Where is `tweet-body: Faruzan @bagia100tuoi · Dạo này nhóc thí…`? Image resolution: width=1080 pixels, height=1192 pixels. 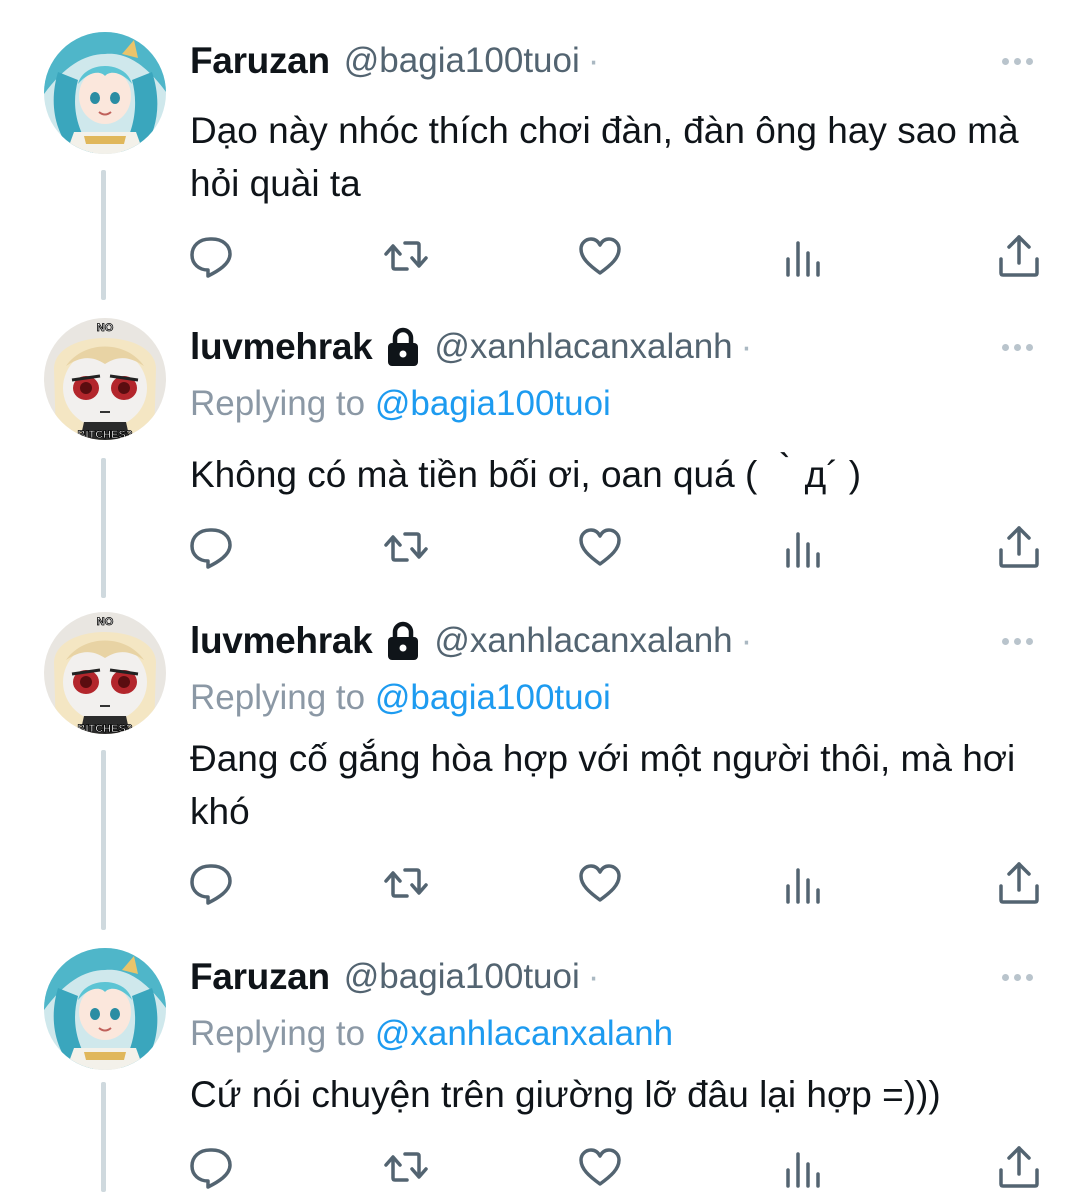 tweet-body: Faruzan @bagia100tuoi · Dạo này nhóc thí… is located at coordinates (615, 121).